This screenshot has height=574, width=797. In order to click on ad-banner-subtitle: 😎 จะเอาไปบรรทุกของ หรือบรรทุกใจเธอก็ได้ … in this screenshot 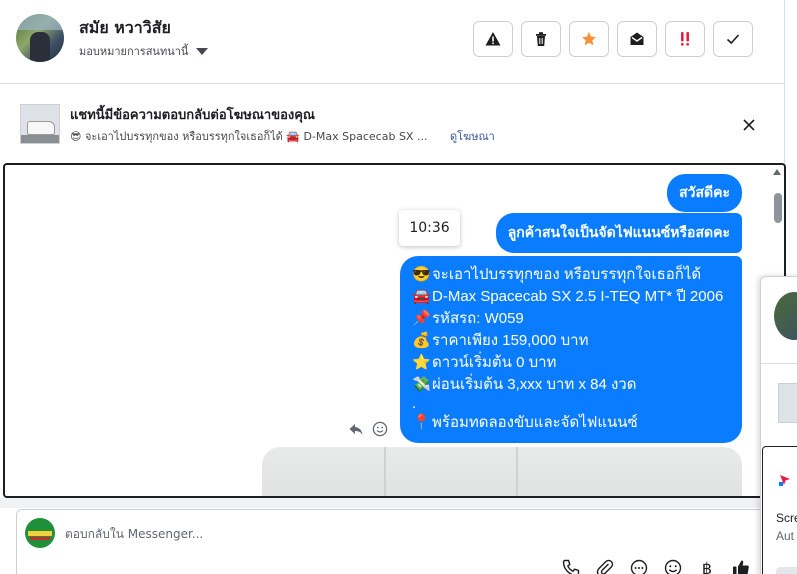, I will do `click(249, 136)`.